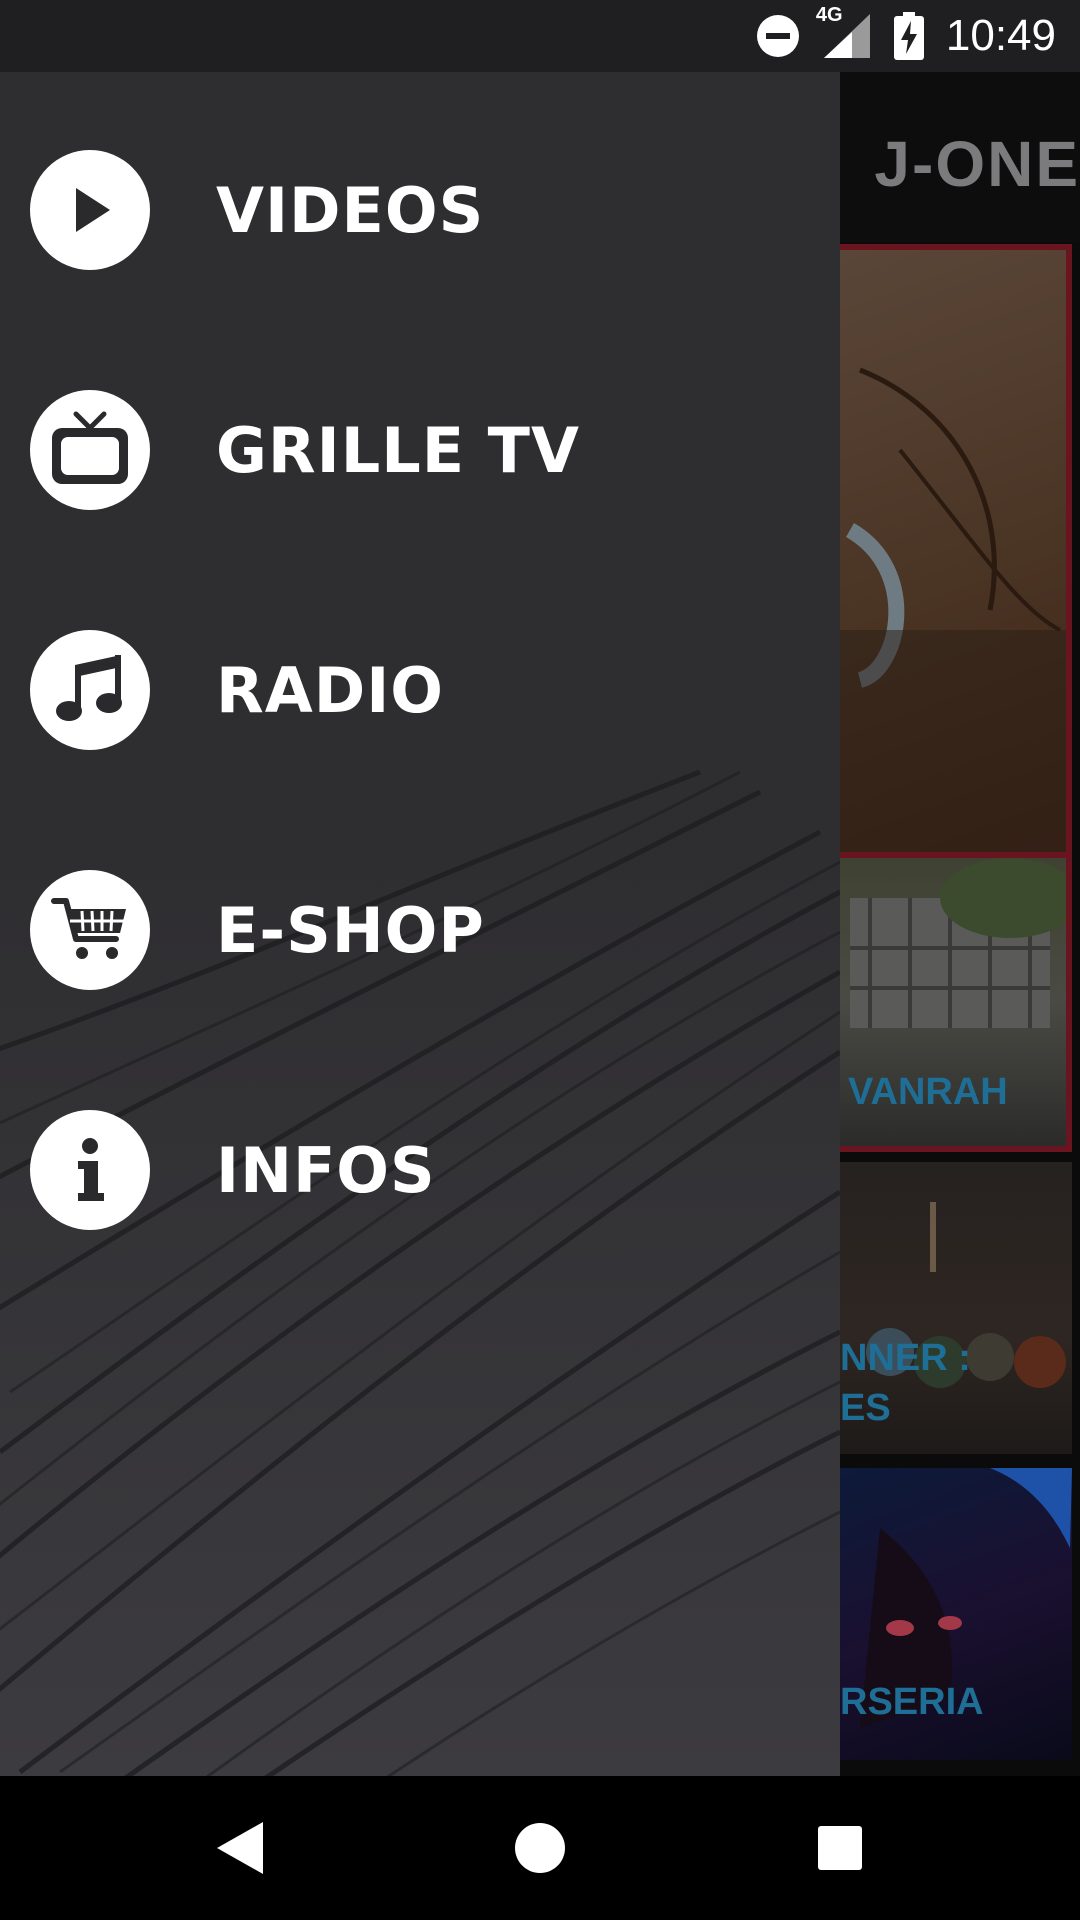 This screenshot has height=1920, width=1080. I want to click on tile-label: RSERIA, so click(912, 1702).